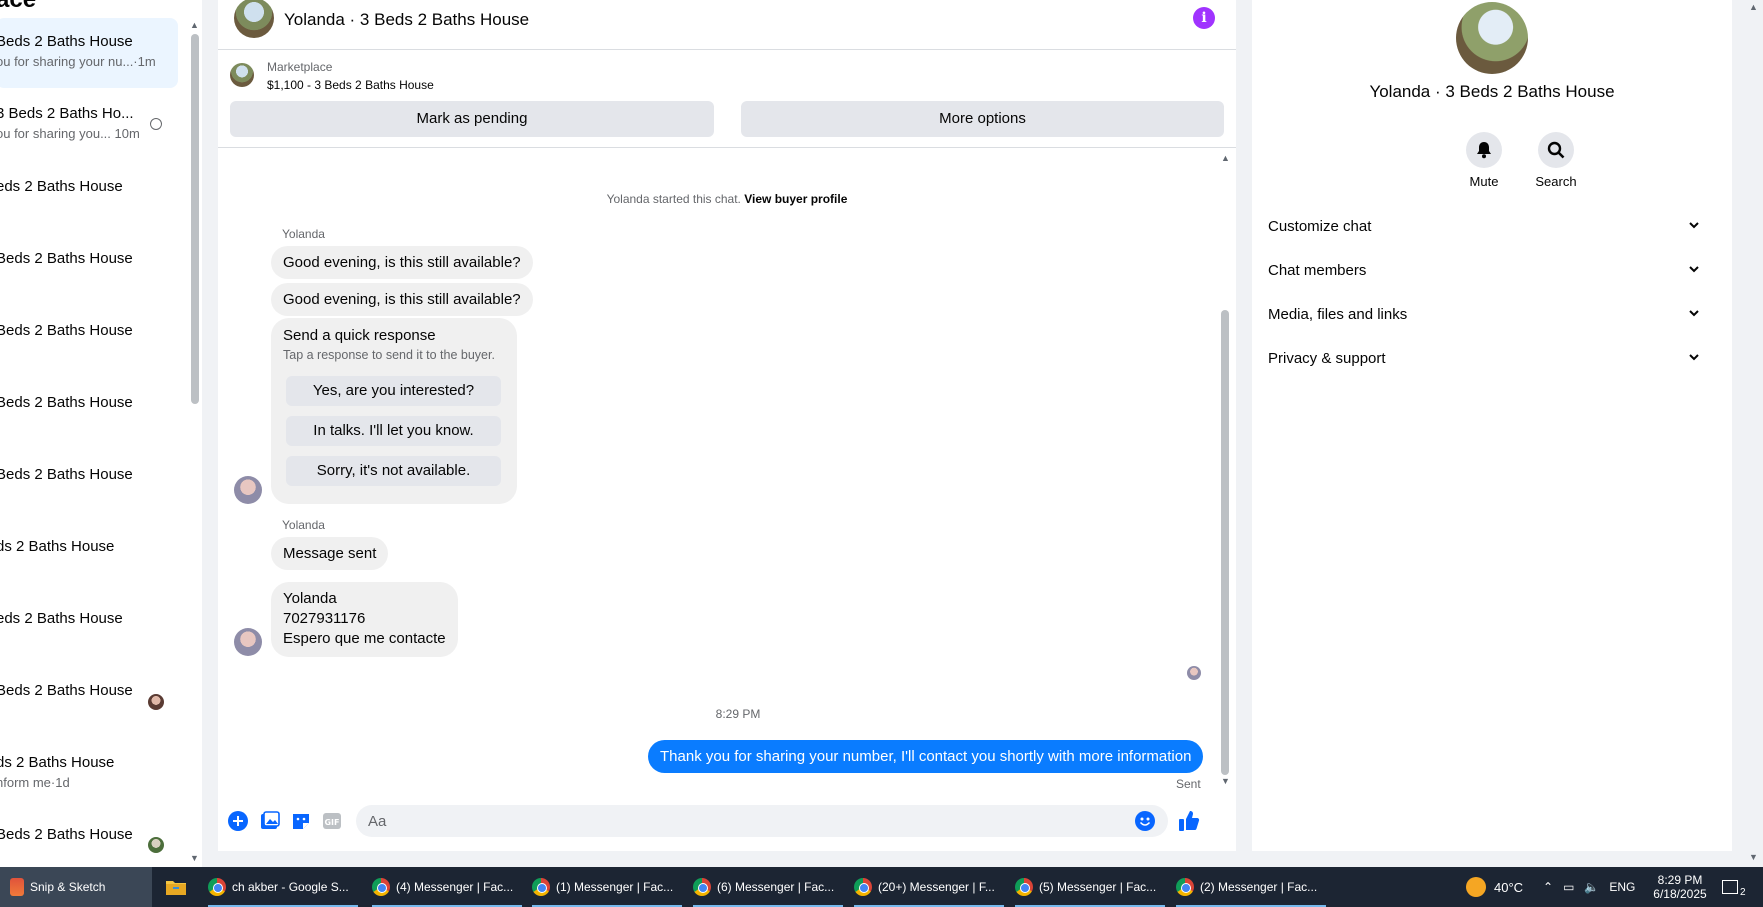 The width and height of the screenshot is (1763, 907). I want to click on message-input, so click(762, 821).